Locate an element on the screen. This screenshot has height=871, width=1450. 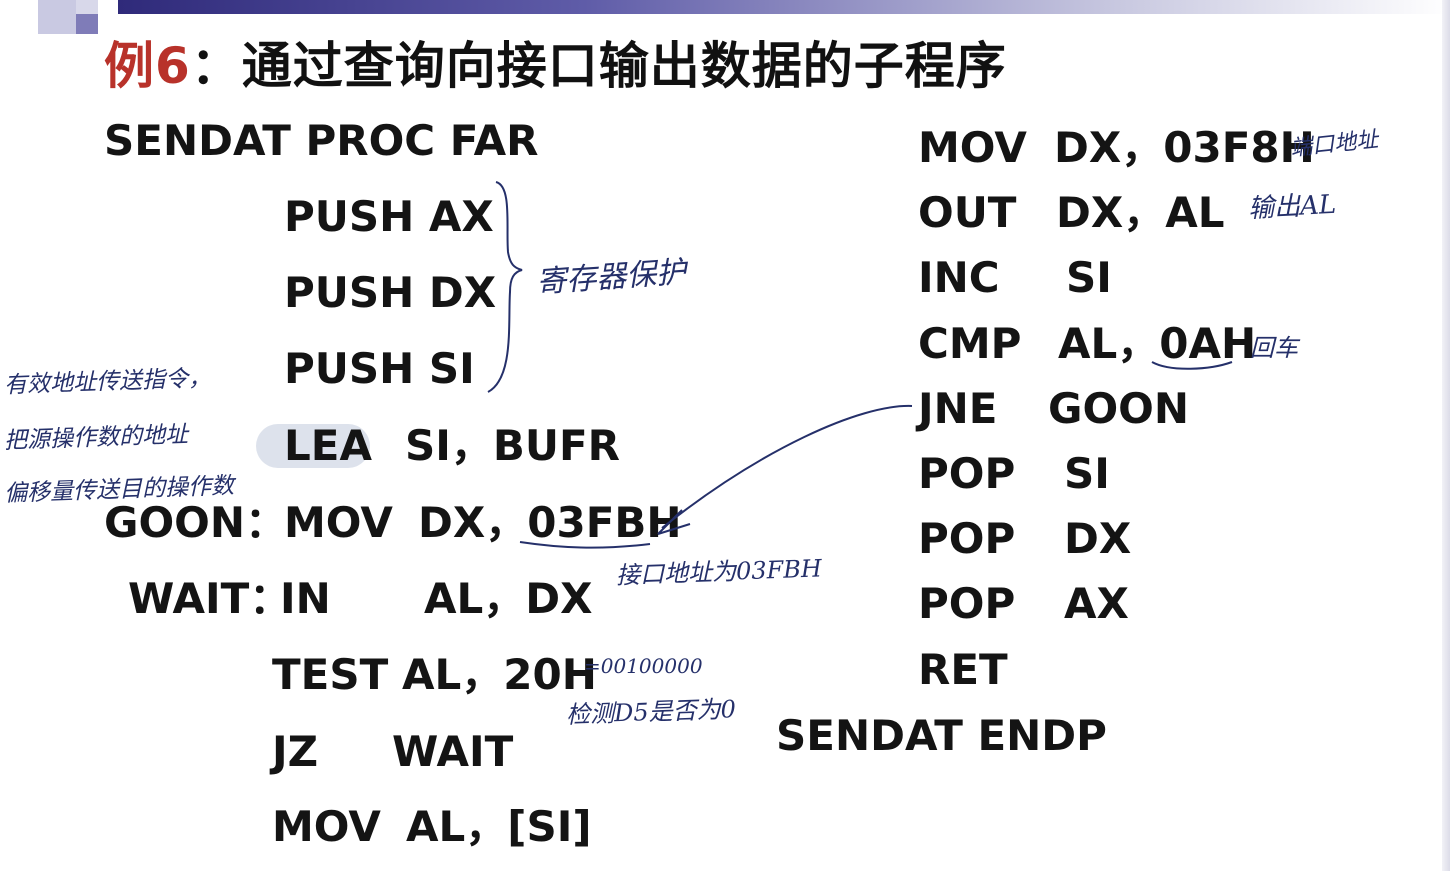
code-op-test: TEST is located at coordinates (330, 674).